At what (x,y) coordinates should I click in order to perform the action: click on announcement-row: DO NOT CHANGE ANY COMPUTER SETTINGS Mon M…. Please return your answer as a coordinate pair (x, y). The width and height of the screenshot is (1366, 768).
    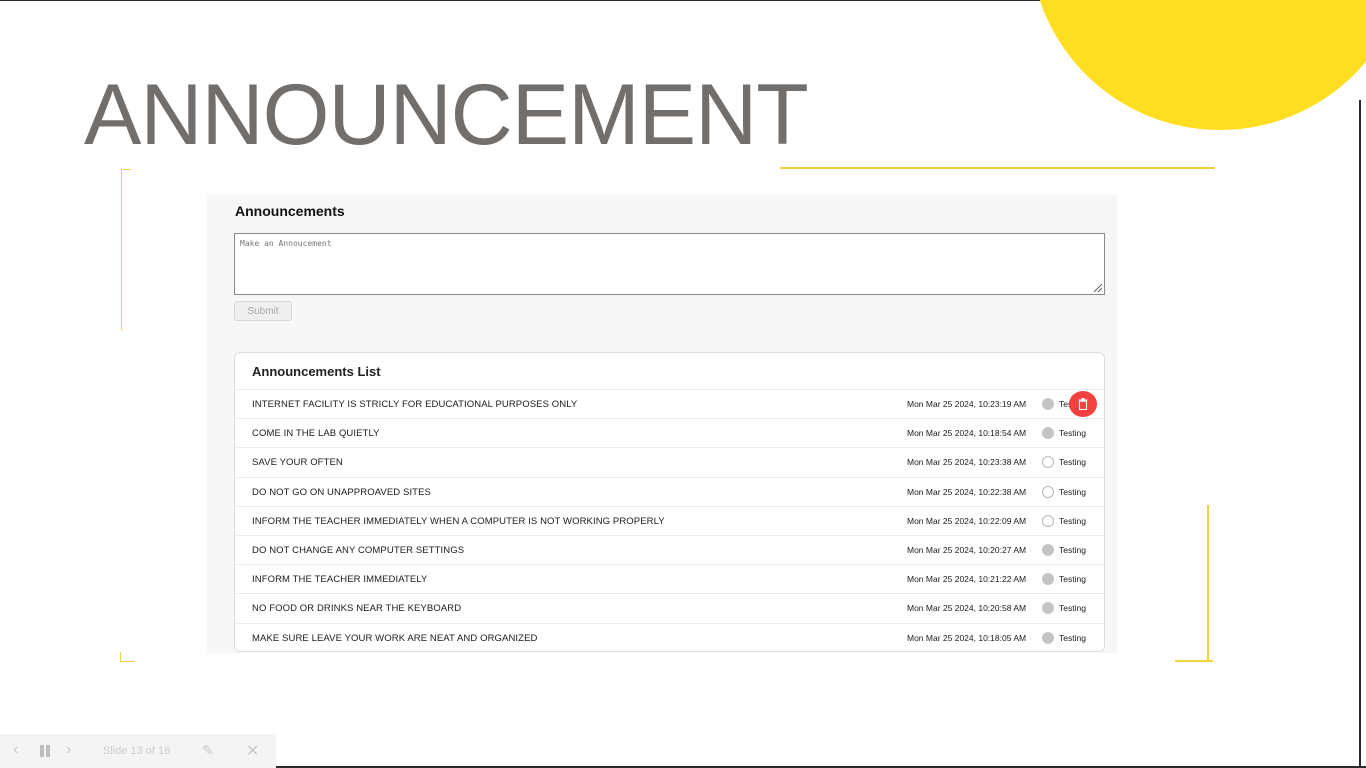
    Looking at the image, I should click on (669, 549).